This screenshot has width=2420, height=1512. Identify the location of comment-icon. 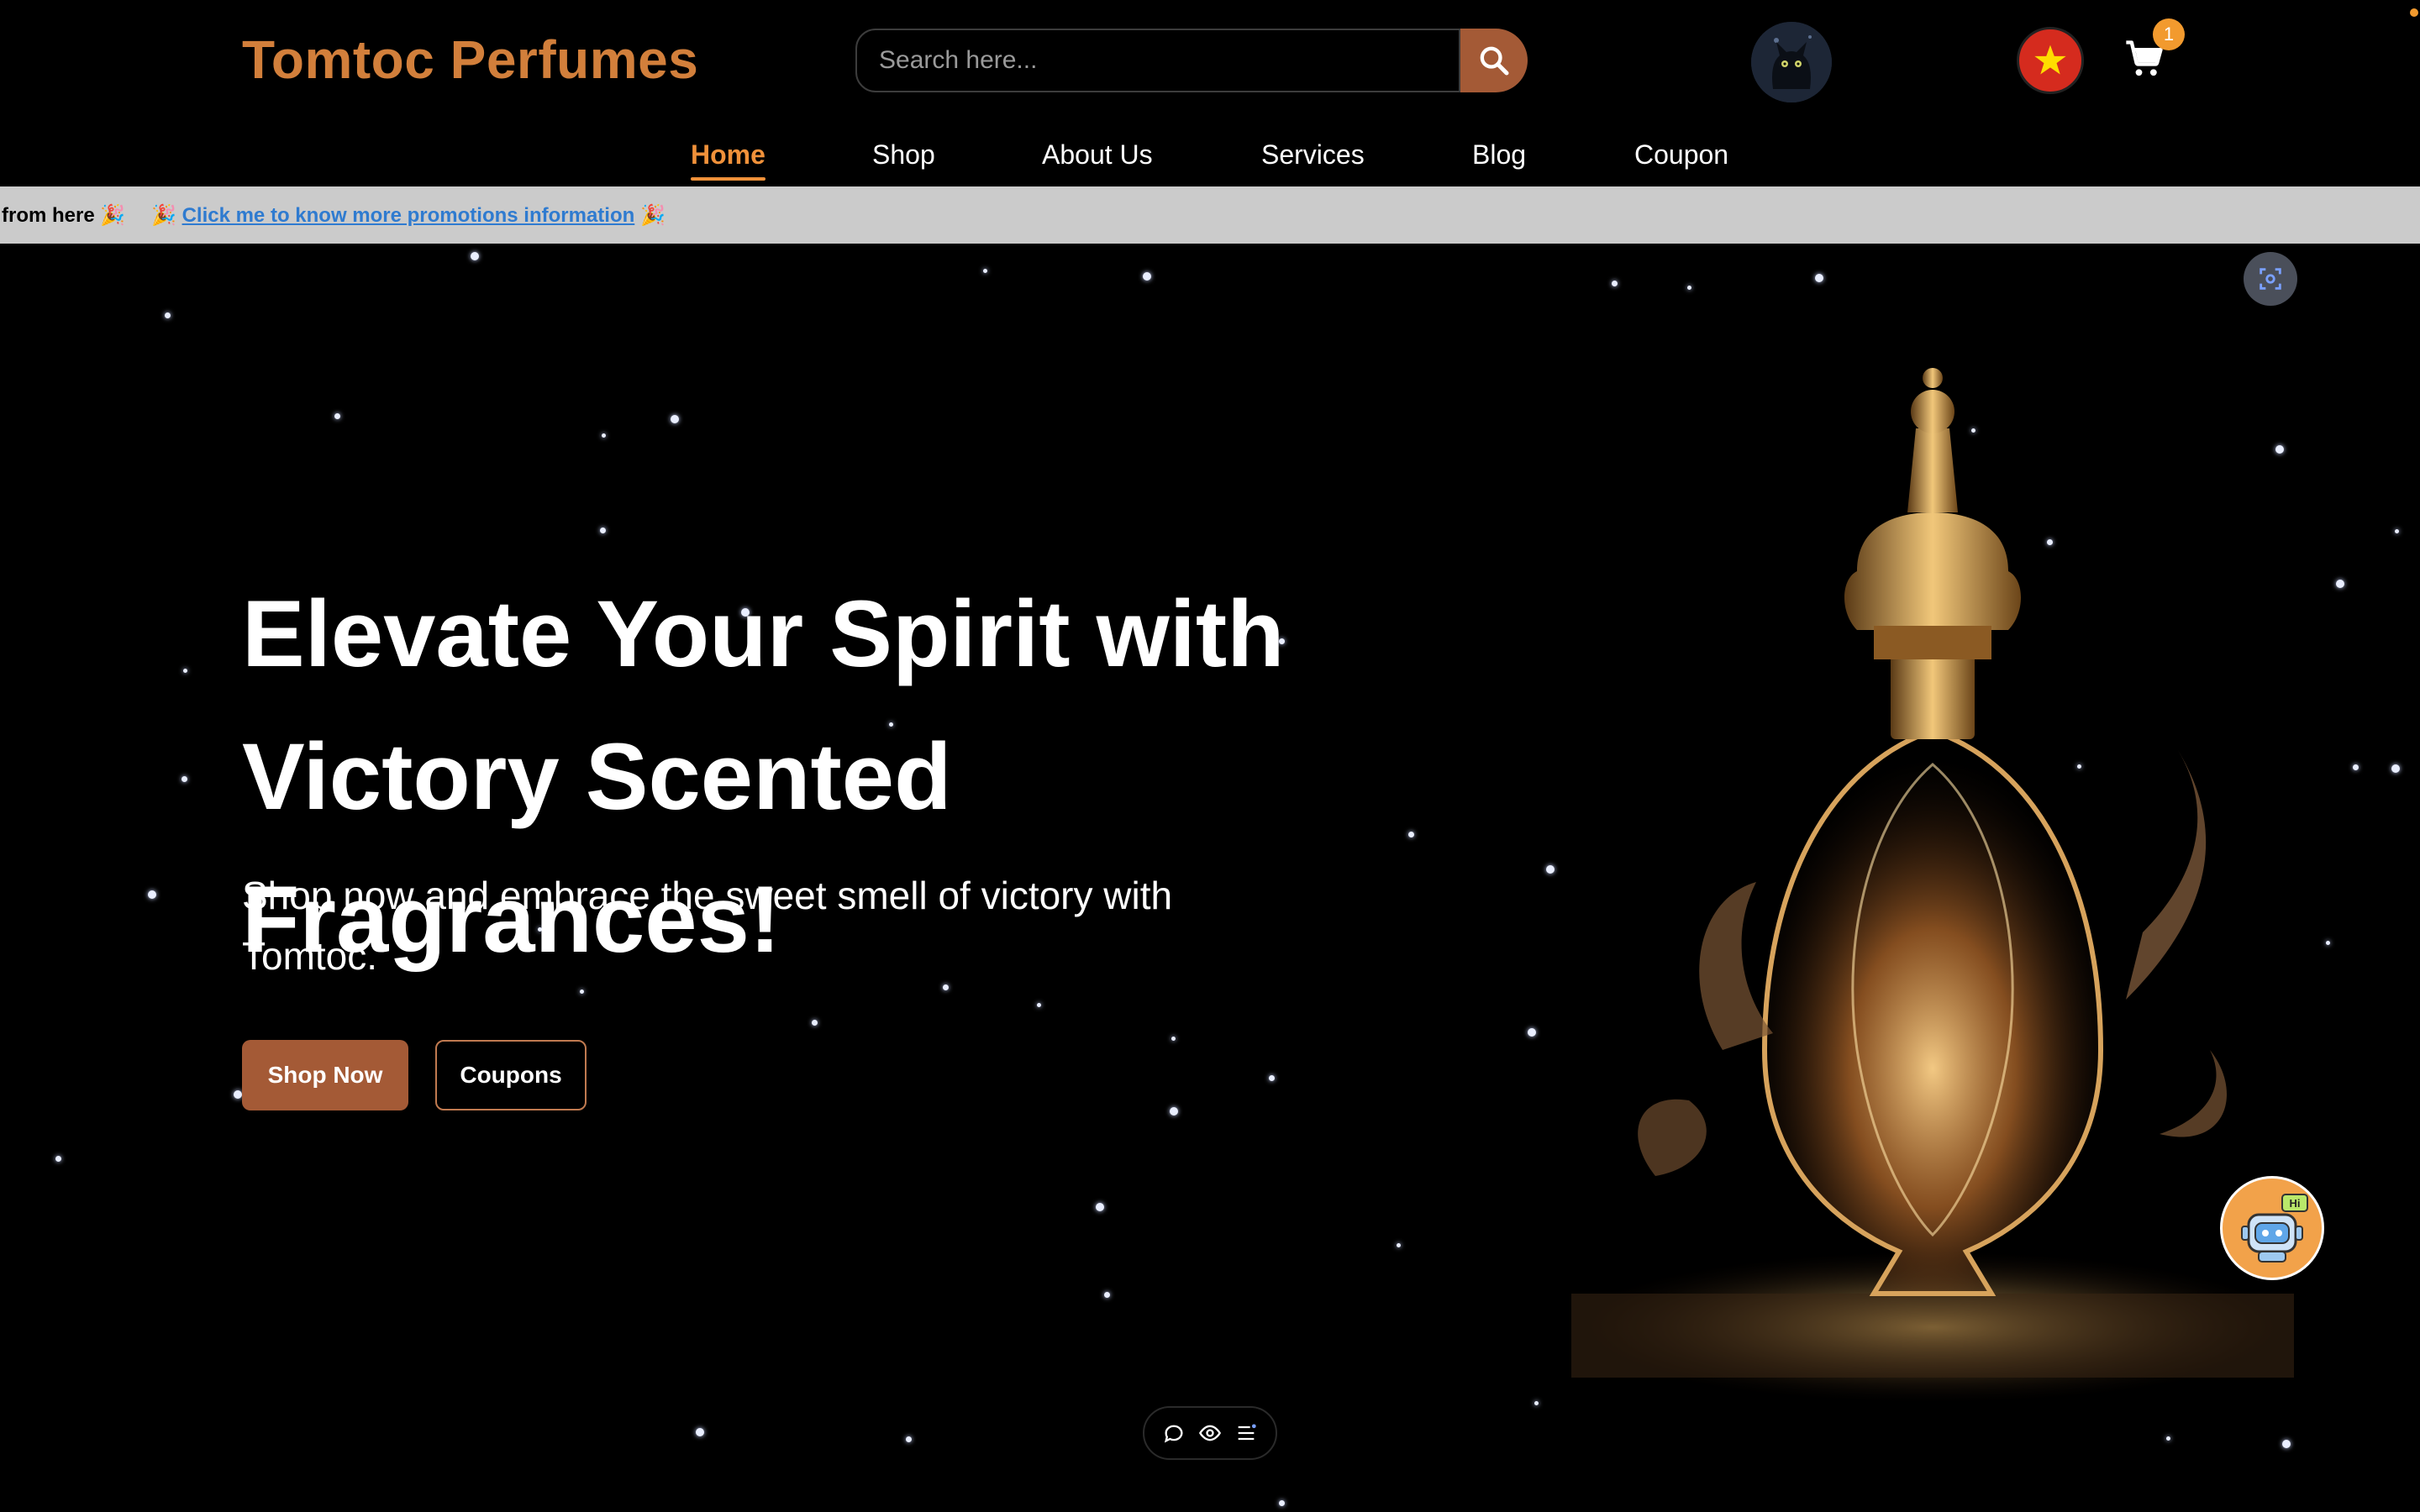
(1174, 1434).